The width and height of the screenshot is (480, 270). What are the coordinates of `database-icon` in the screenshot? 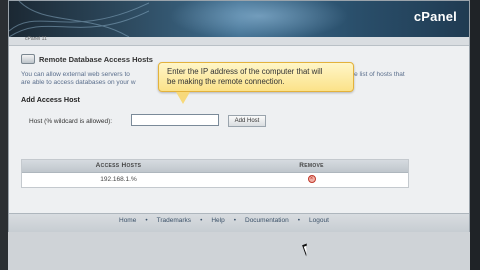 It's located at (28, 59).